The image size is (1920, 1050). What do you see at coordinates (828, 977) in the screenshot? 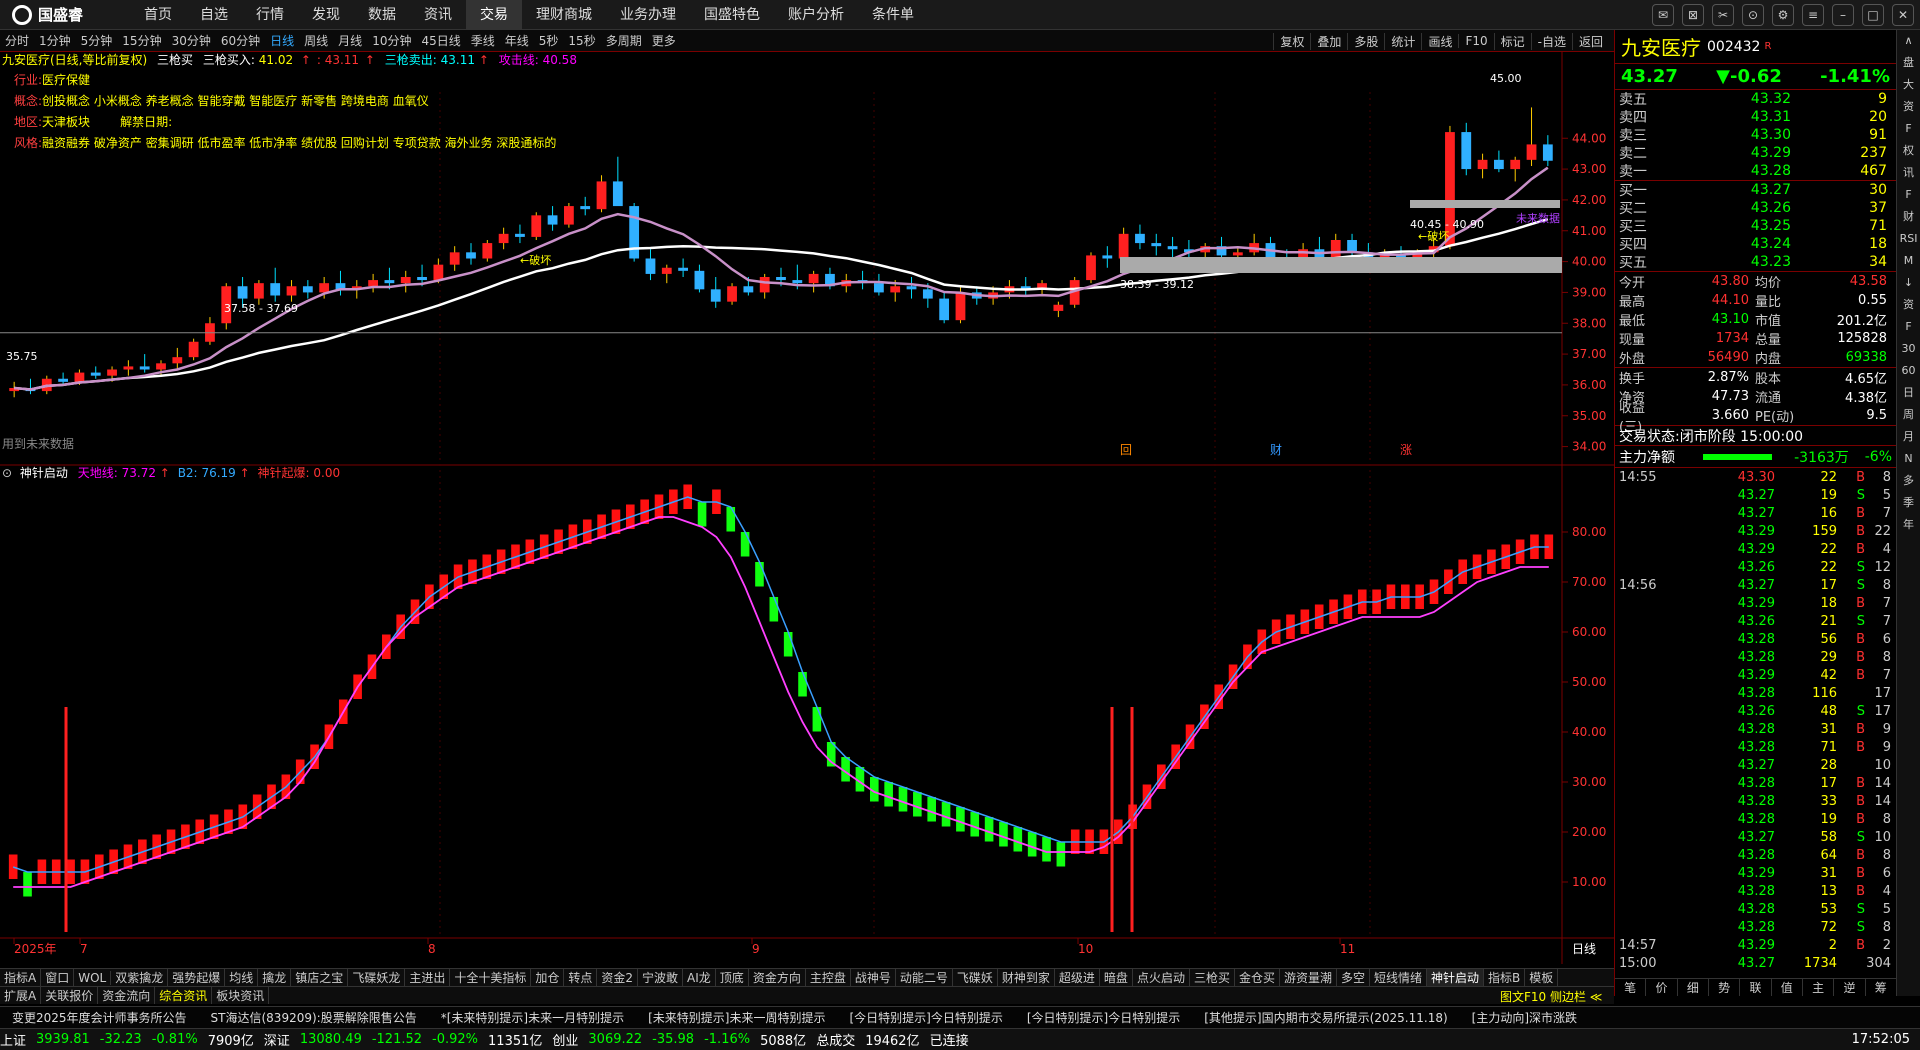
I see `indicator-tab: 主控盘` at bounding box center [828, 977].